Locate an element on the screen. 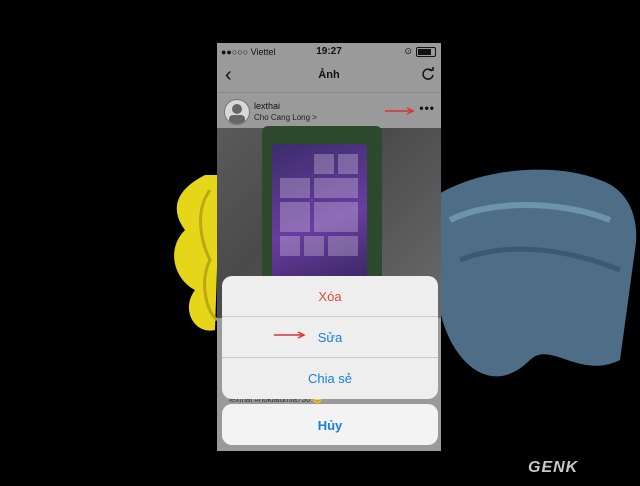  user-avatar-icon is located at coordinates (237, 114).